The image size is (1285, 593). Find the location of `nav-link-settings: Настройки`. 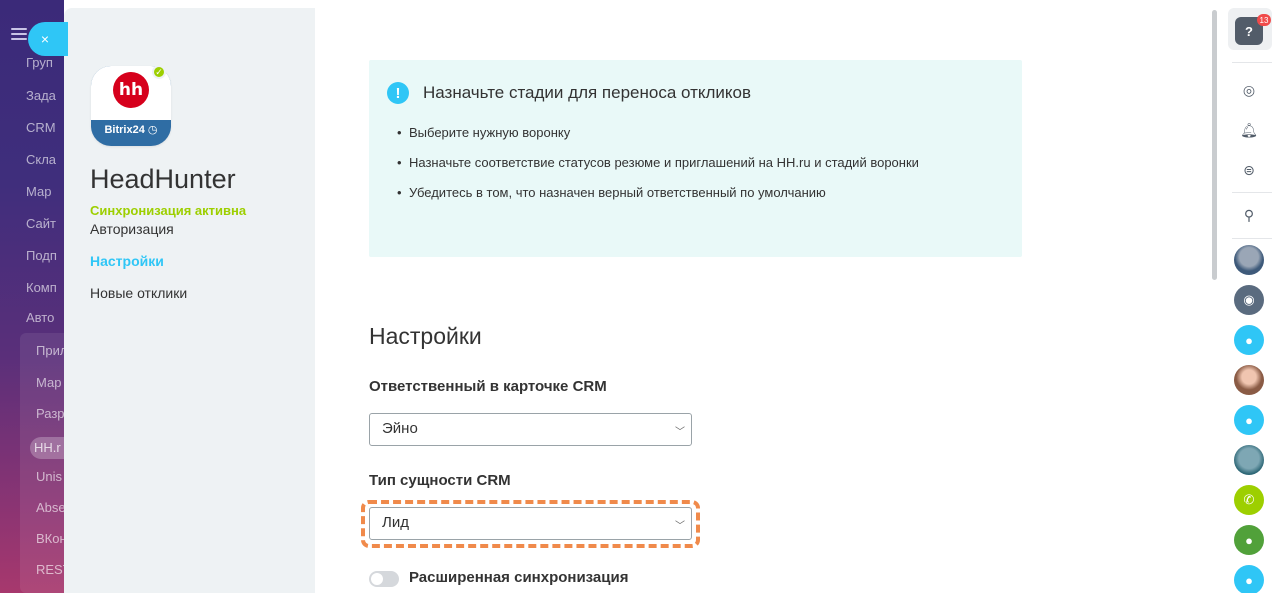

nav-link-settings: Настройки is located at coordinates (127, 261).